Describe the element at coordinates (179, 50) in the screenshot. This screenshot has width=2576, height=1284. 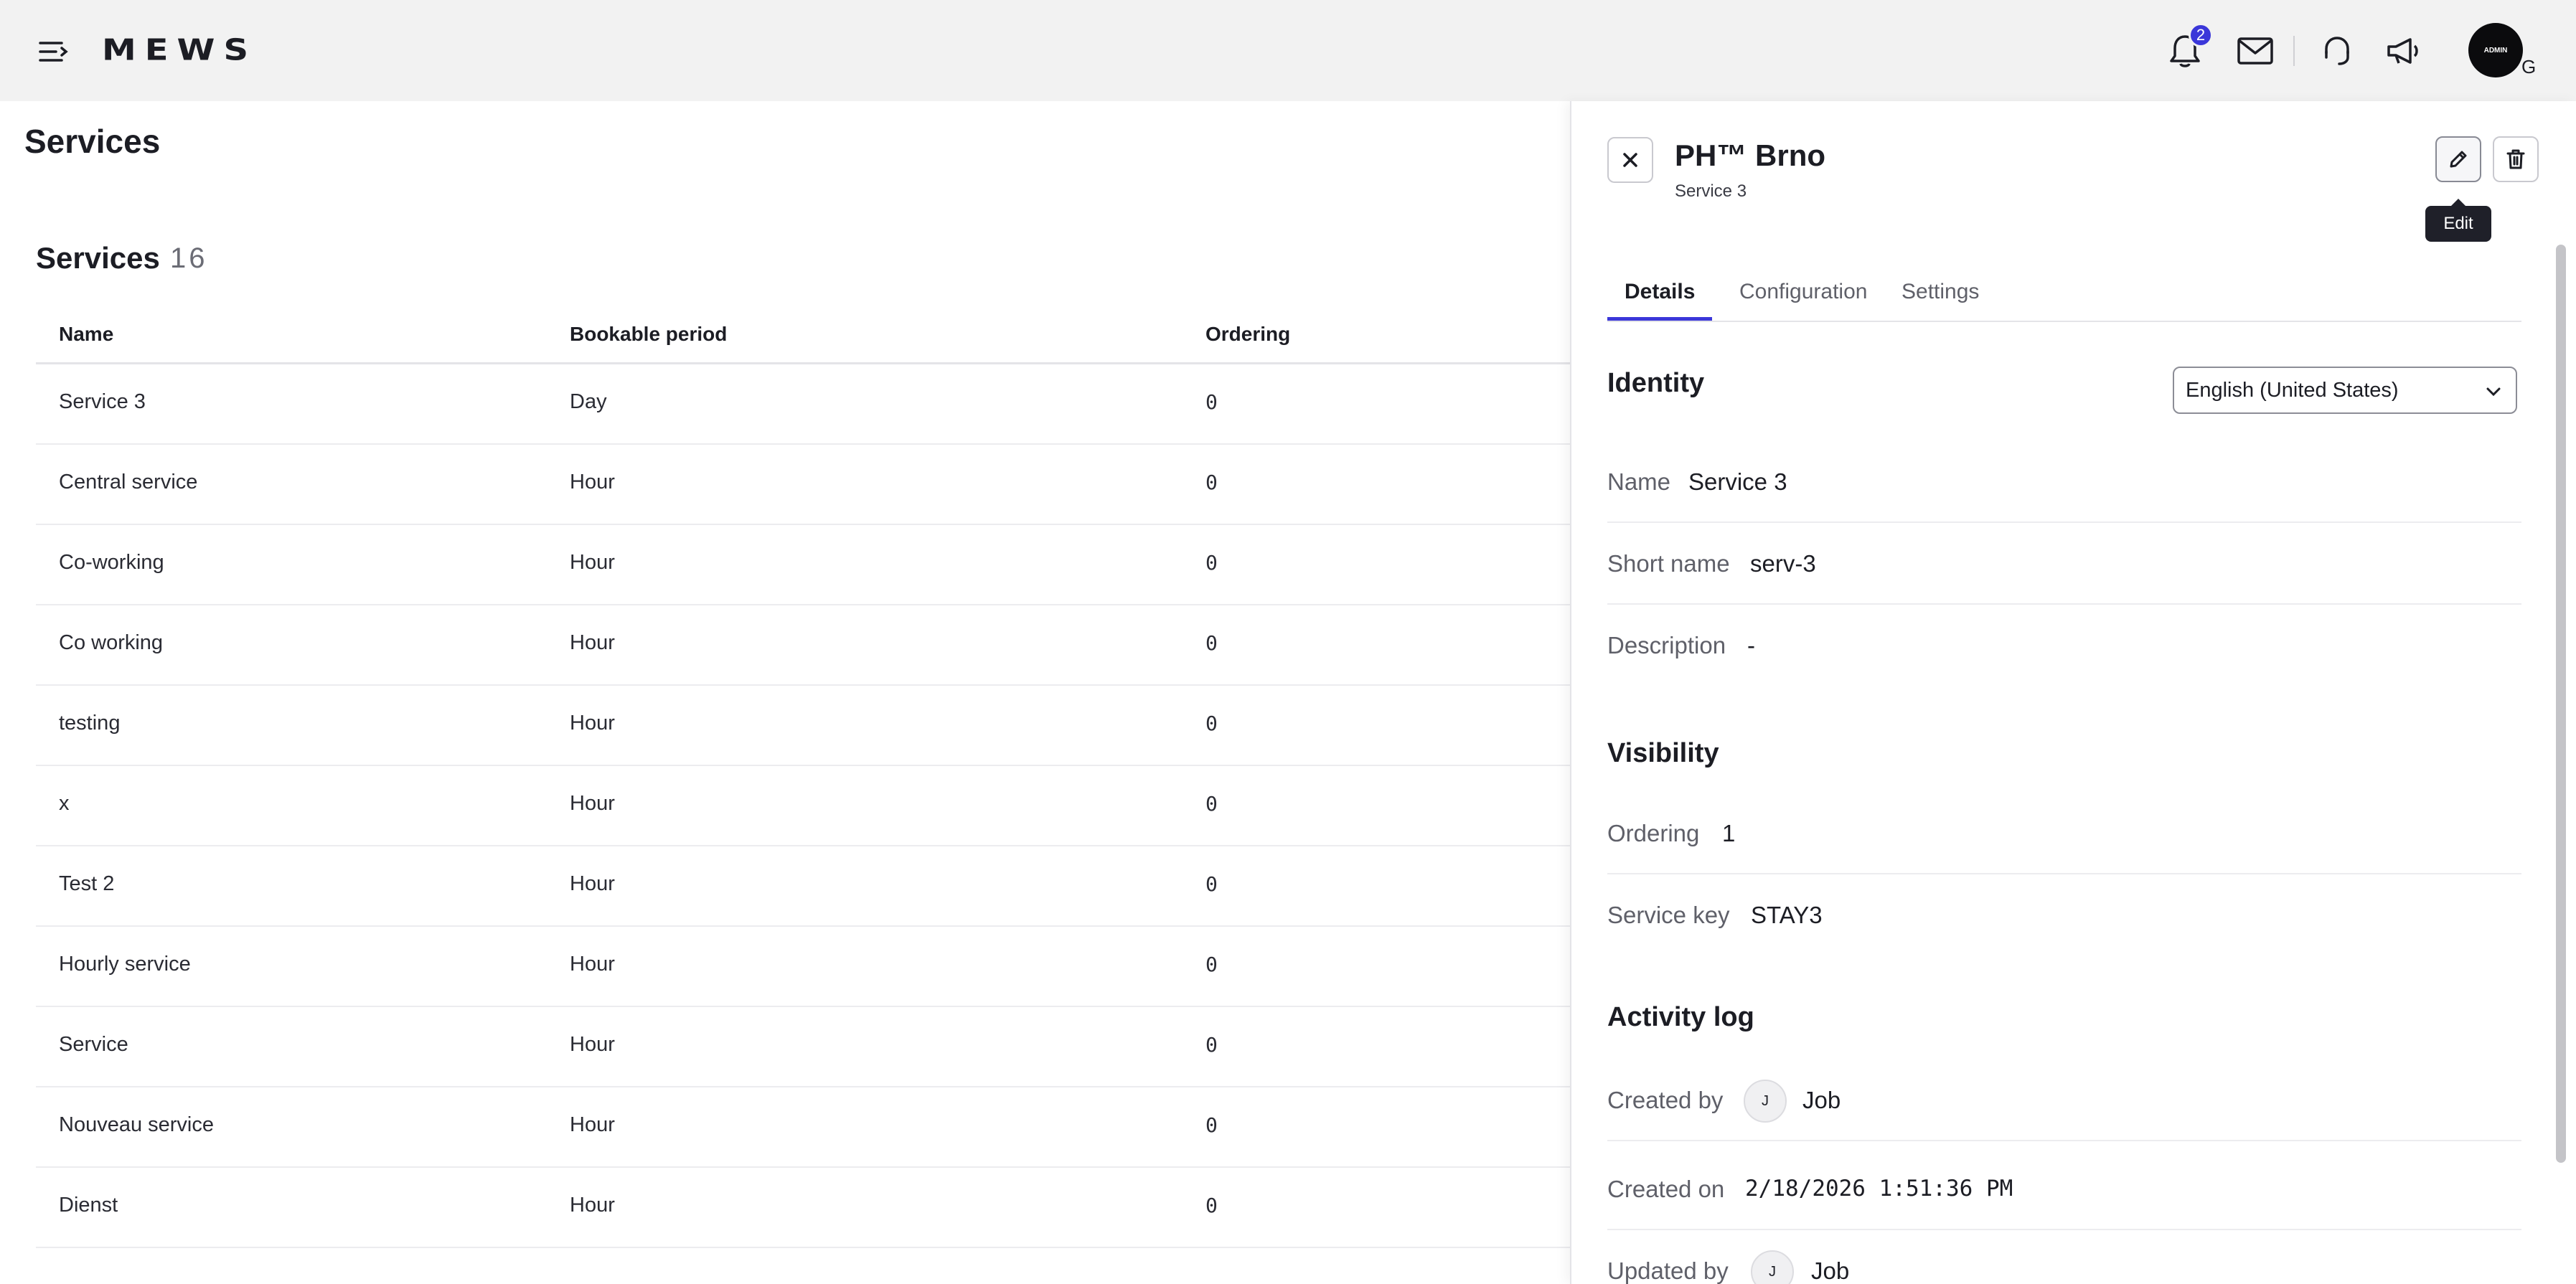
I see `mews-logo: MEWS` at that location.